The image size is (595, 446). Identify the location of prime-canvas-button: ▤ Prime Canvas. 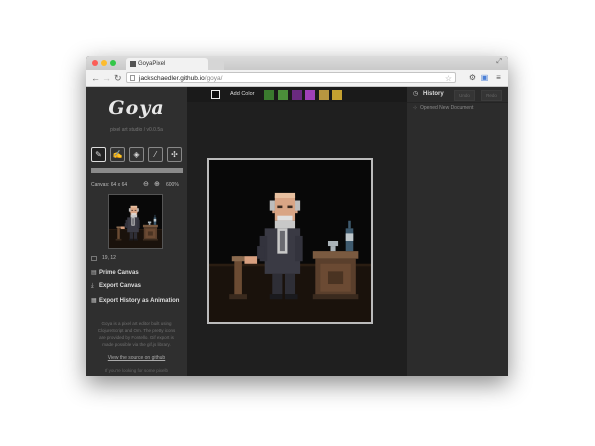
(138, 272).